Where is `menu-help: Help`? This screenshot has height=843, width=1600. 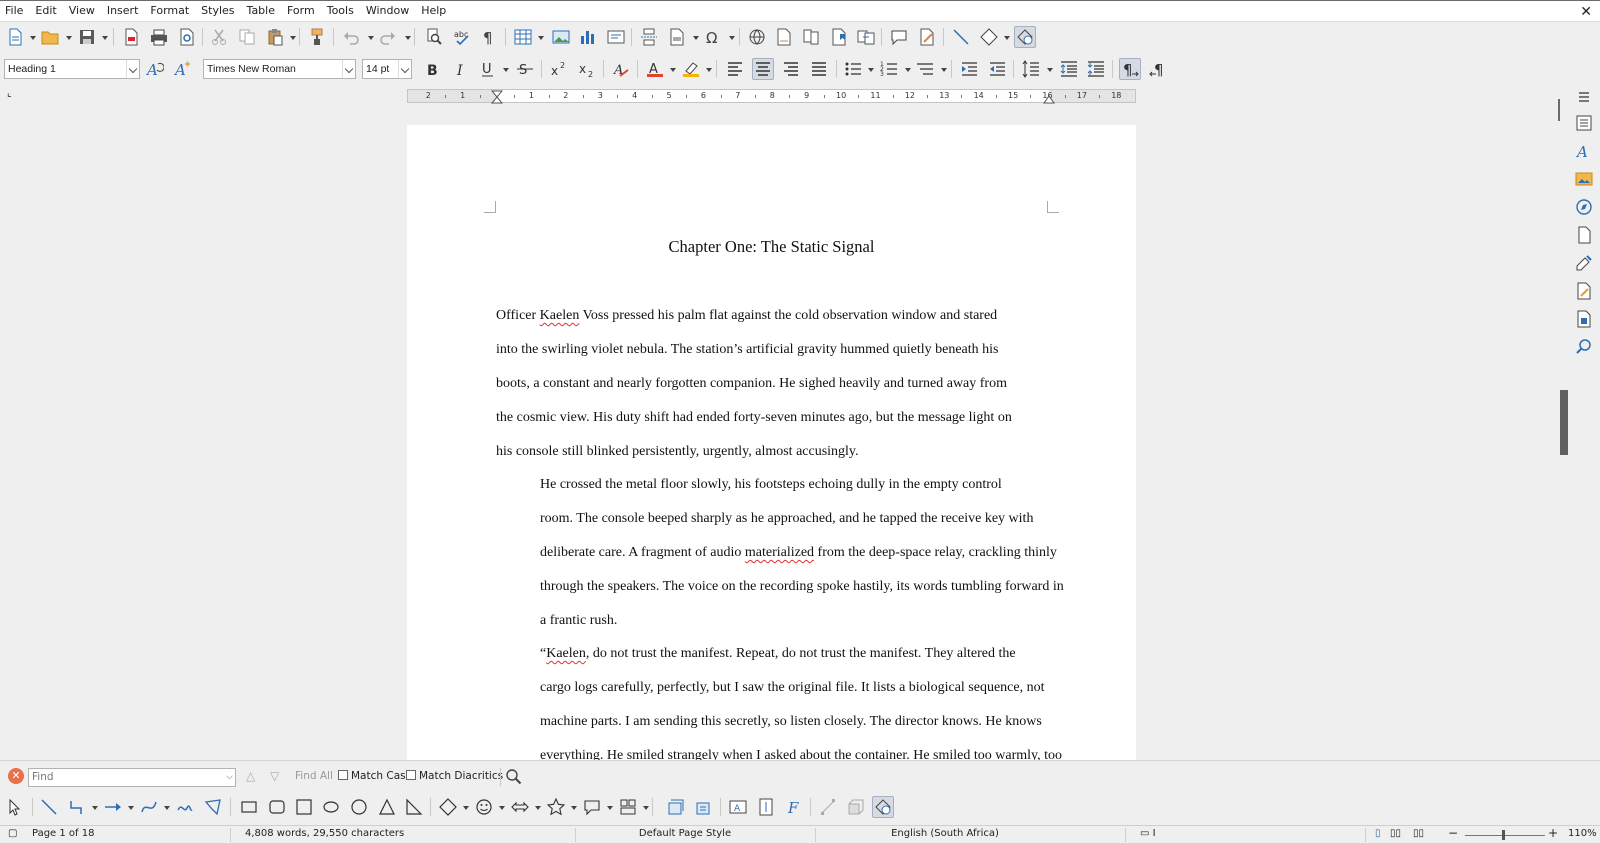 menu-help: Help is located at coordinates (433, 11).